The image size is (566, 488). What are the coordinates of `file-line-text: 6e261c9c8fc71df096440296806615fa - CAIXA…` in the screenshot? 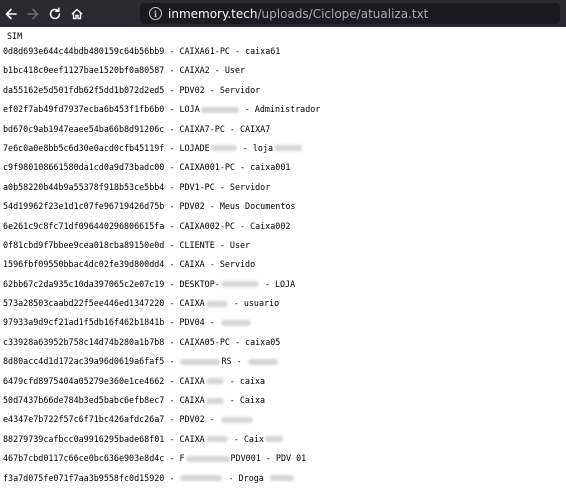 It's located at (147, 225).